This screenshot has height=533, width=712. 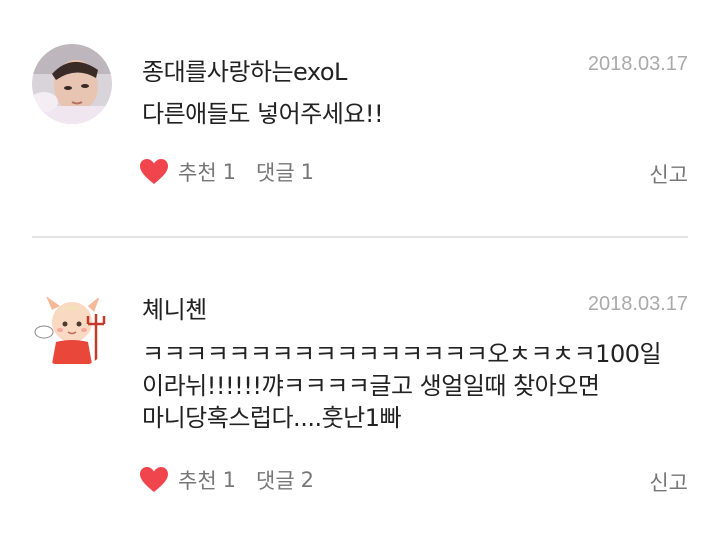 I want to click on comment-actions: 추천 1 댓글 1, so click(x=227, y=172).